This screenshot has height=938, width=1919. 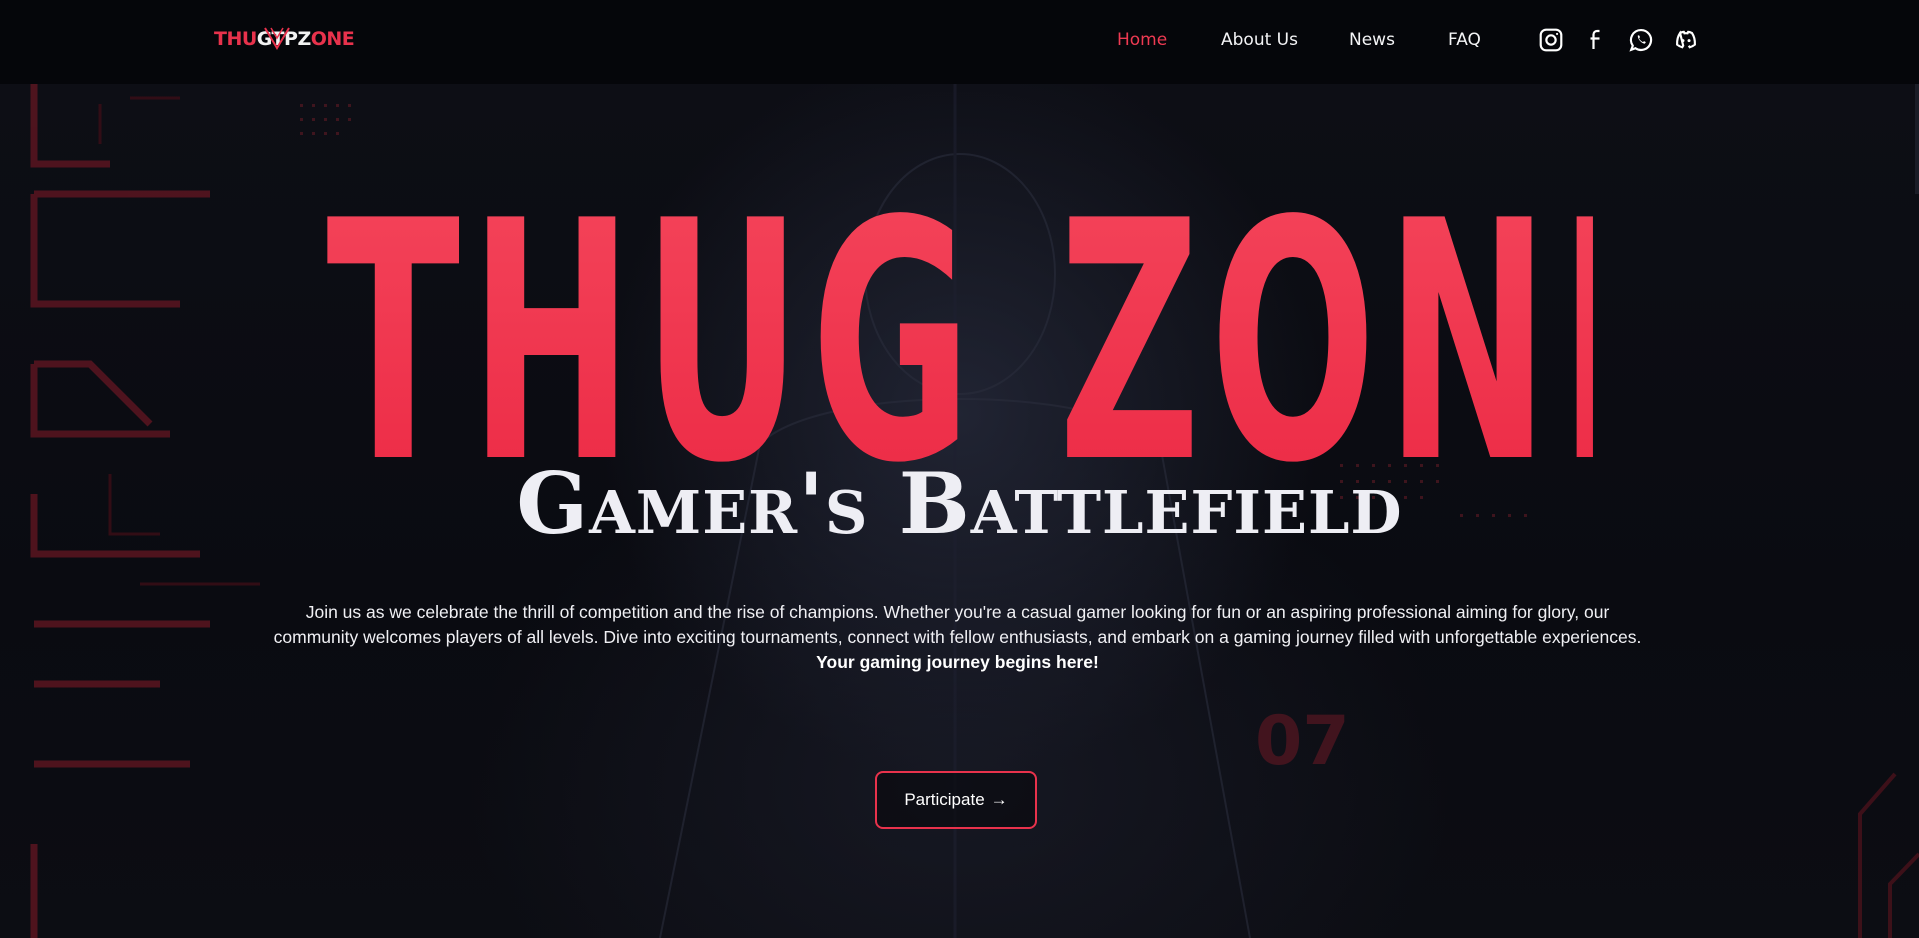 I want to click on nav-faq: FAQ, so click(x=1464, y=40).